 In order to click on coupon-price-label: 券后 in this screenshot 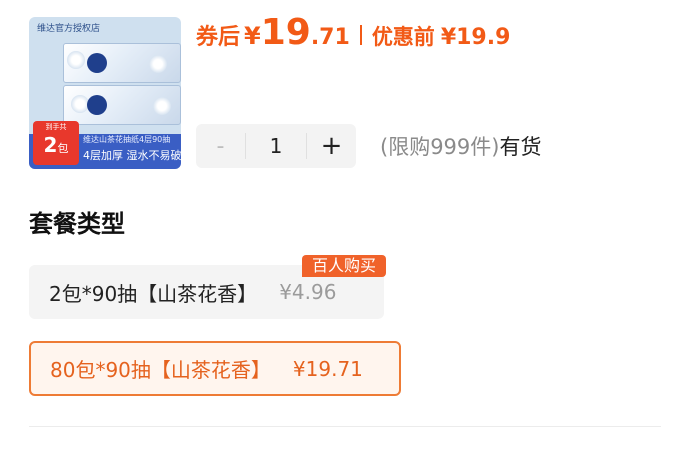, I will do `click(218, 37)`.